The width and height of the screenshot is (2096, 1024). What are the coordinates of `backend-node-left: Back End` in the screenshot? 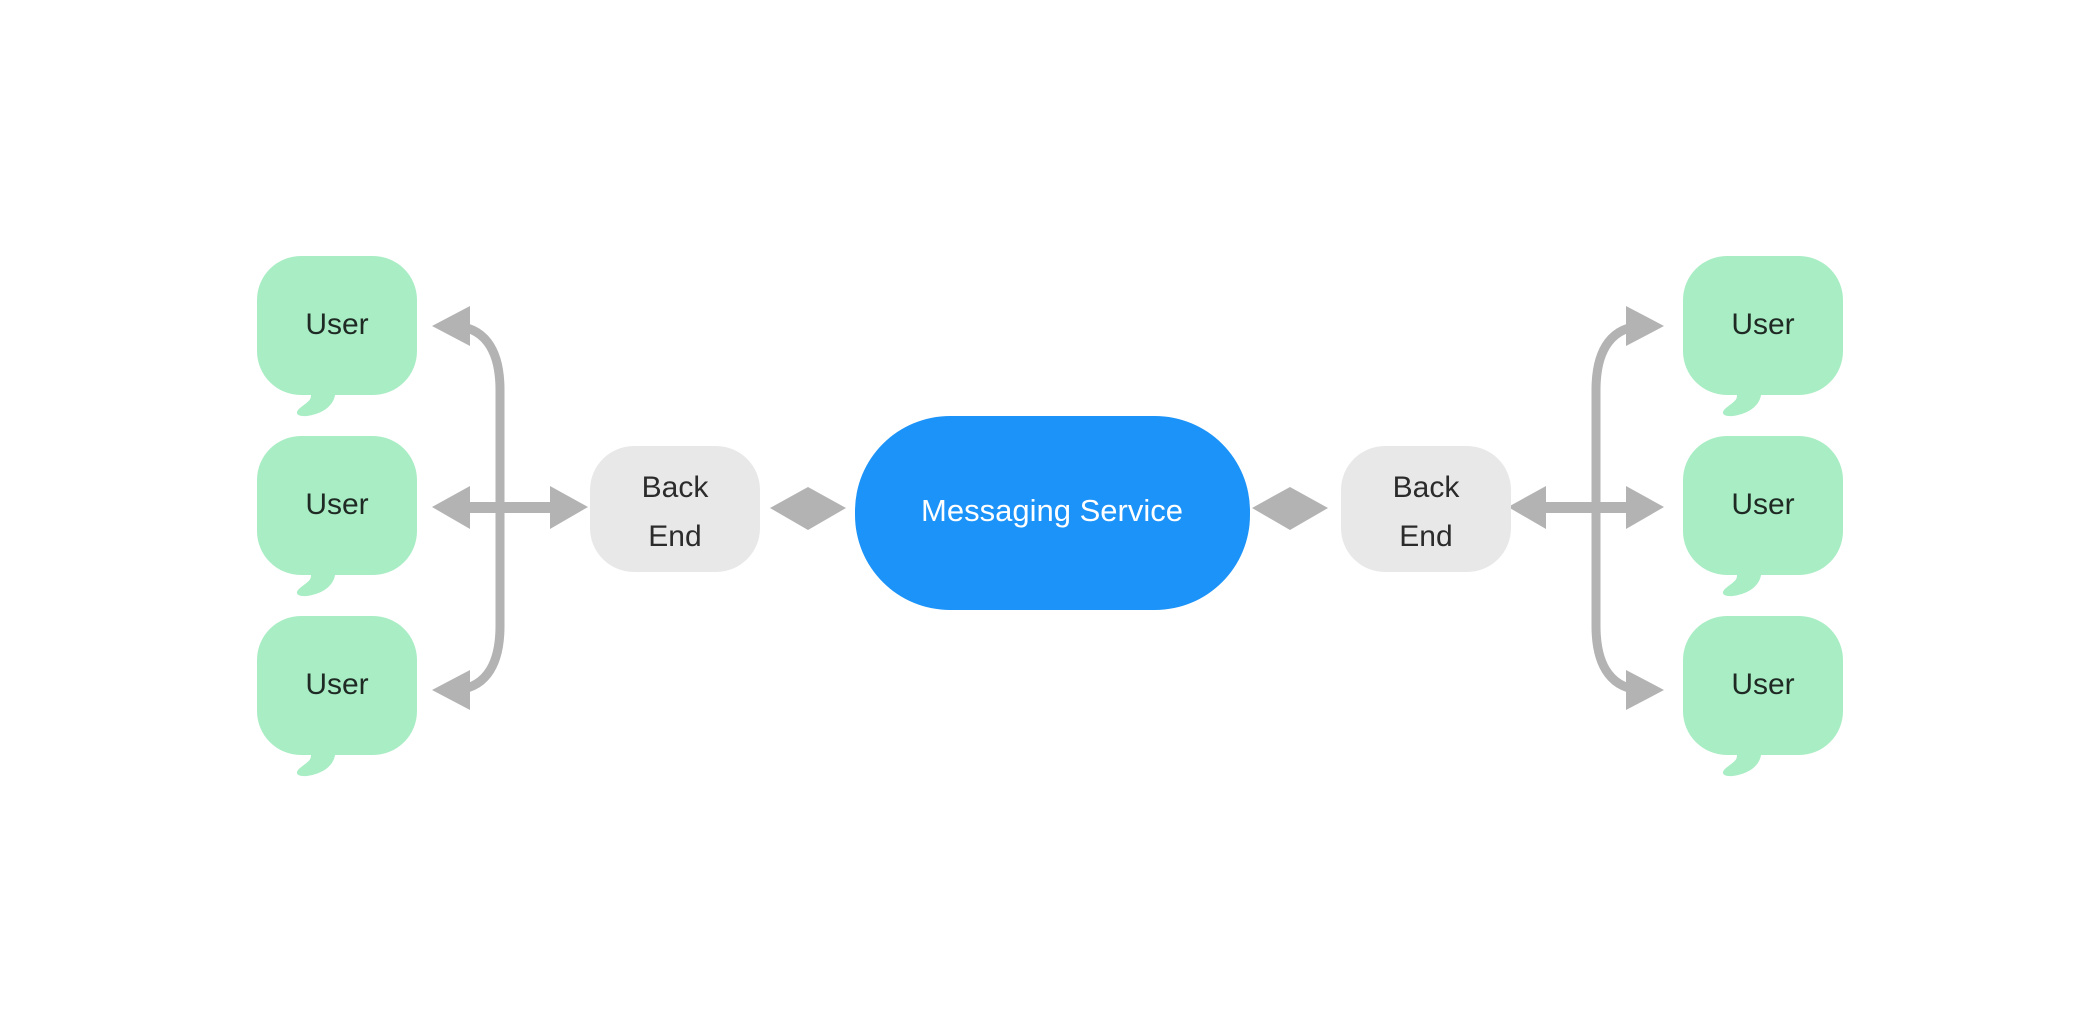 It's located at (675, 509).